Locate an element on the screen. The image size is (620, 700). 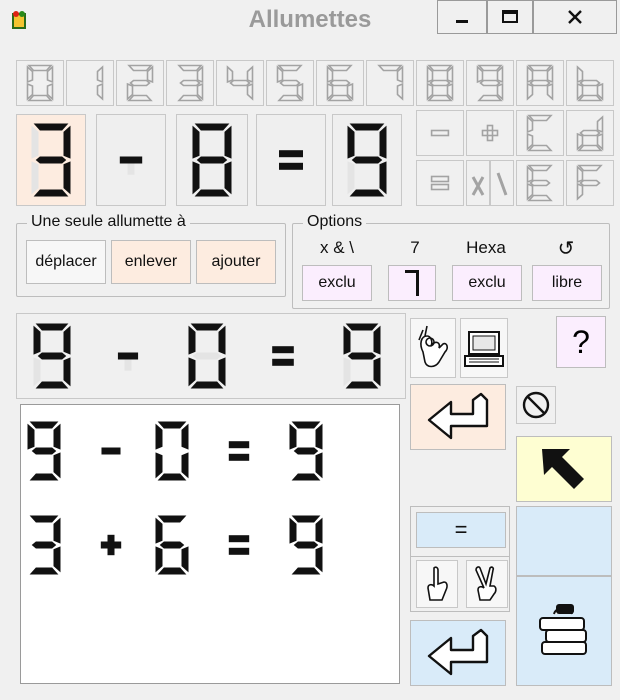
forbidden-icon is located at coordinates (536, 405).